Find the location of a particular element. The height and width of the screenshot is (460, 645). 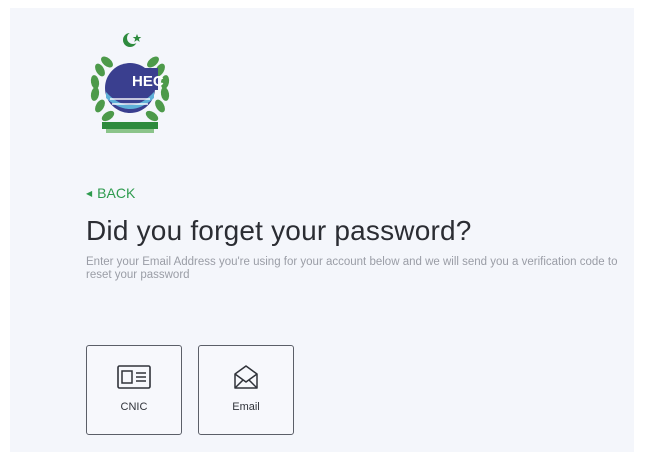

logo-text: HEC is located at coordinates (148, 81).